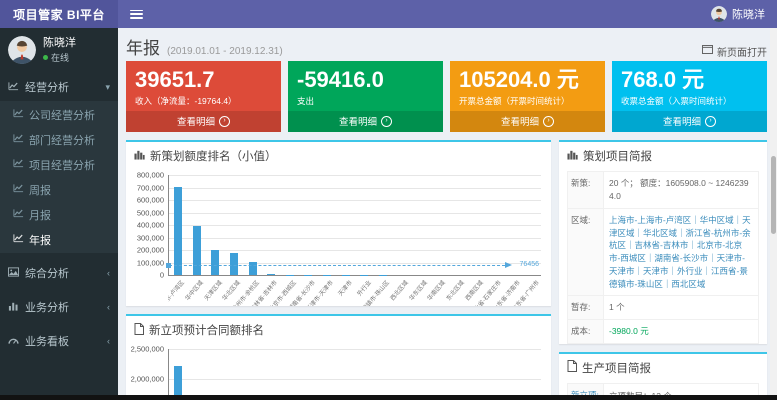 The height and width of the screenshot is (400, 777). What do you see at coordinates (527, 86) in the screenshot?
I see `stat-card-body: 105204.0 元开票总金额（开票时间统计）` at bounding box center [527, 86].